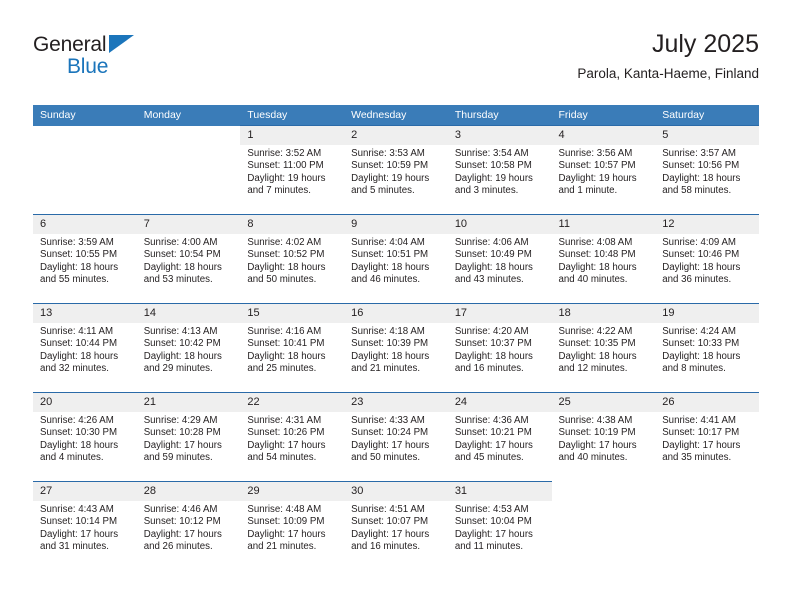  I want to click on sunset-time: Sunset: 10:35 PM, so click(597, 344).